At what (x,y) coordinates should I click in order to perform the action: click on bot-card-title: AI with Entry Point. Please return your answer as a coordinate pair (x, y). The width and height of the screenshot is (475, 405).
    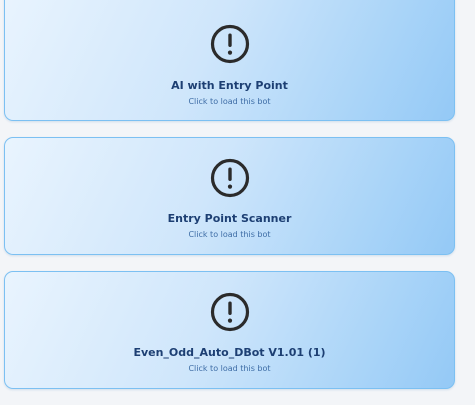
    Looking at the image, I should click on (229, 85).